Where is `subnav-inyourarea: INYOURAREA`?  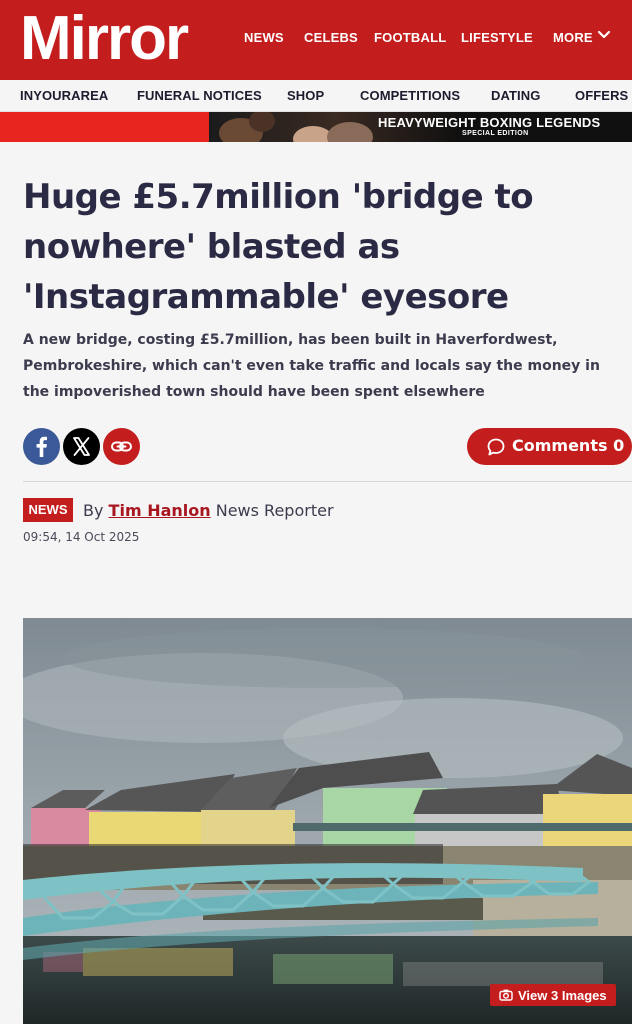 subnav-inyourarea: INYOURAREA is located at coordinates (64, 95).